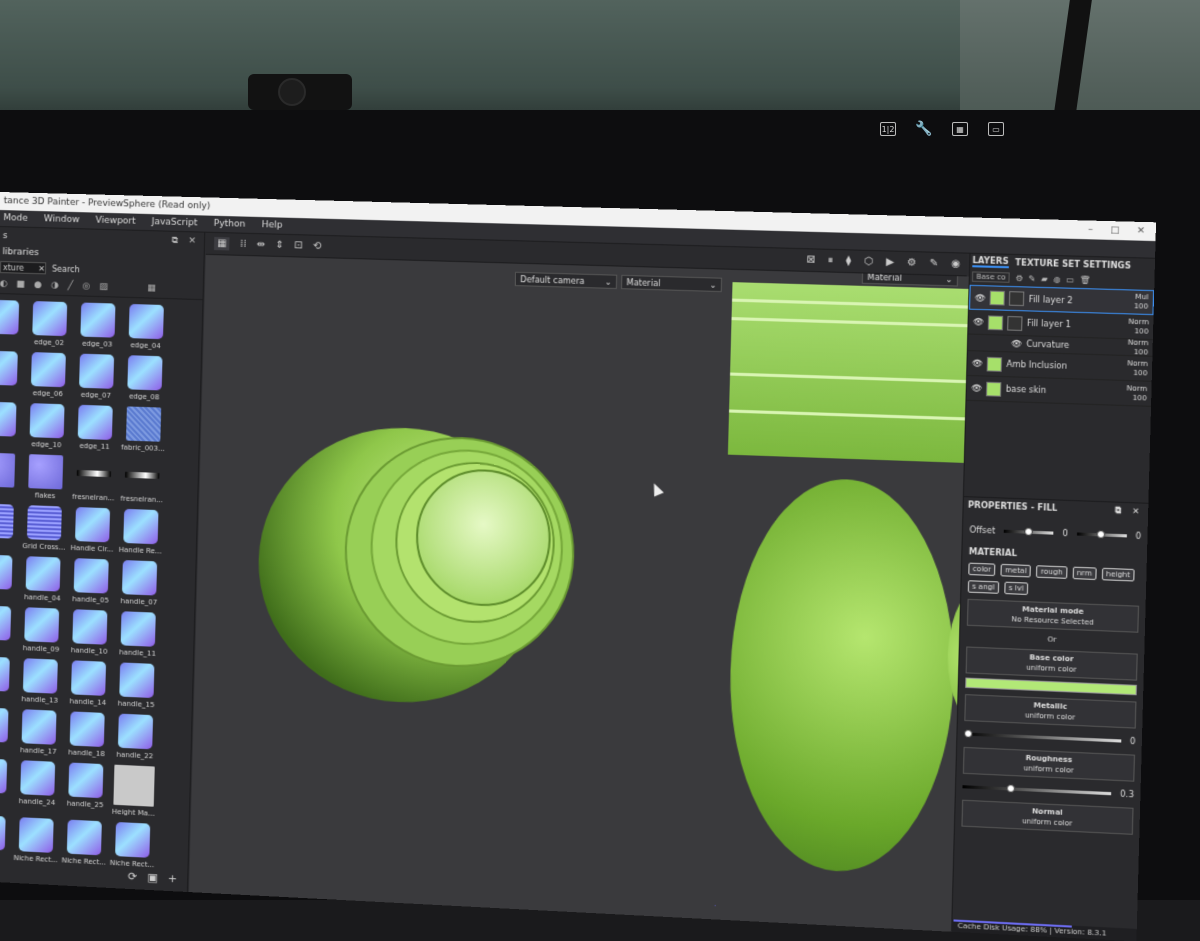 The width and height of the screenshot is (1200, 941). I want to click on filter-brush-icon: ◐, so click(4, 284).